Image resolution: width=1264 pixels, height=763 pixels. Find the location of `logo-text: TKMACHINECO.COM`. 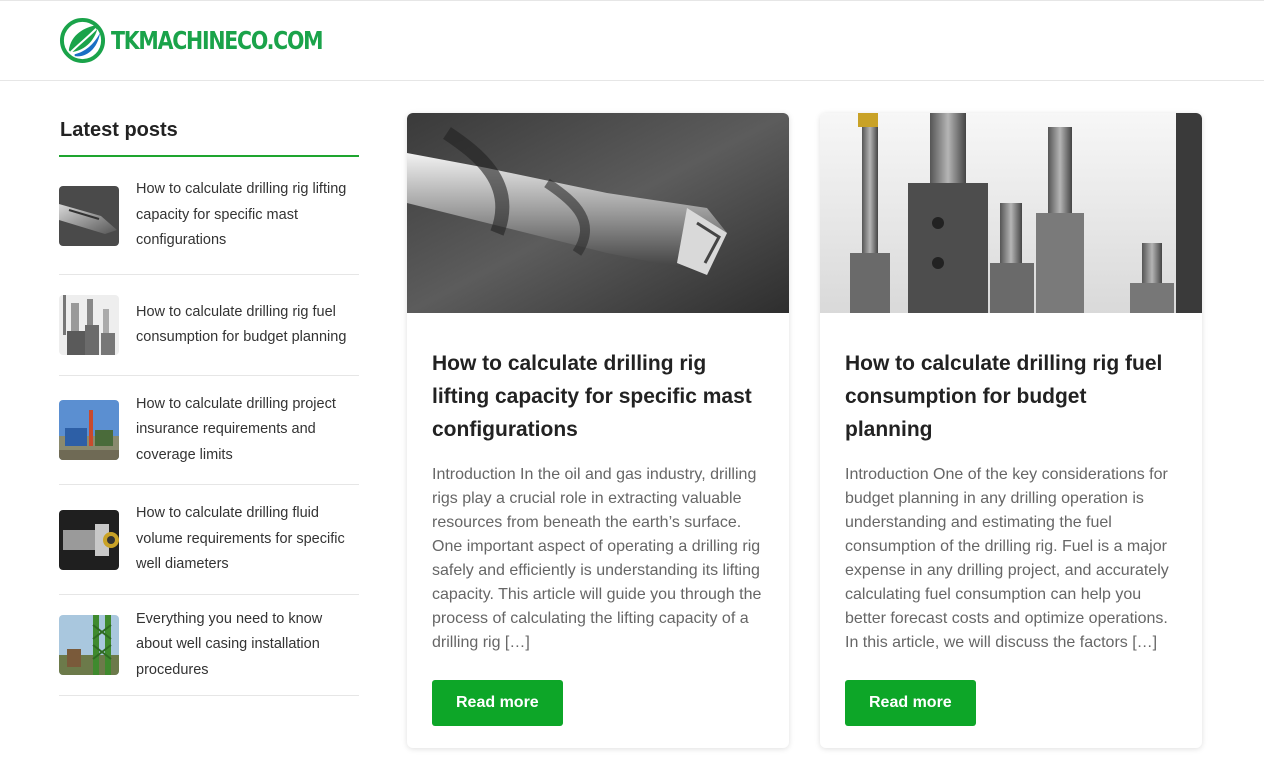

logo-text: TKMACHINECO.COM is located at coordinates (217, 40).